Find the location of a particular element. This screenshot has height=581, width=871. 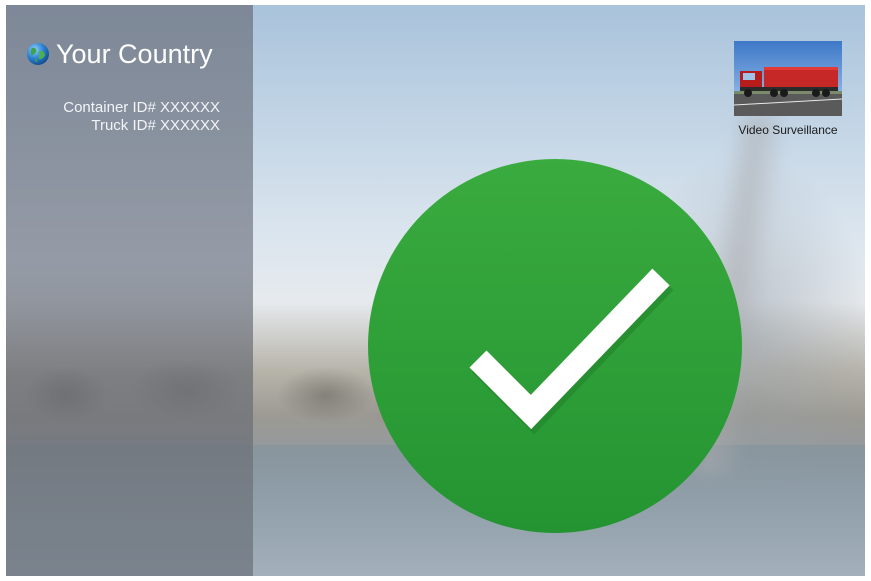

truck-id: Truck ID# XXXXXX is located at coordinates (155, 125).